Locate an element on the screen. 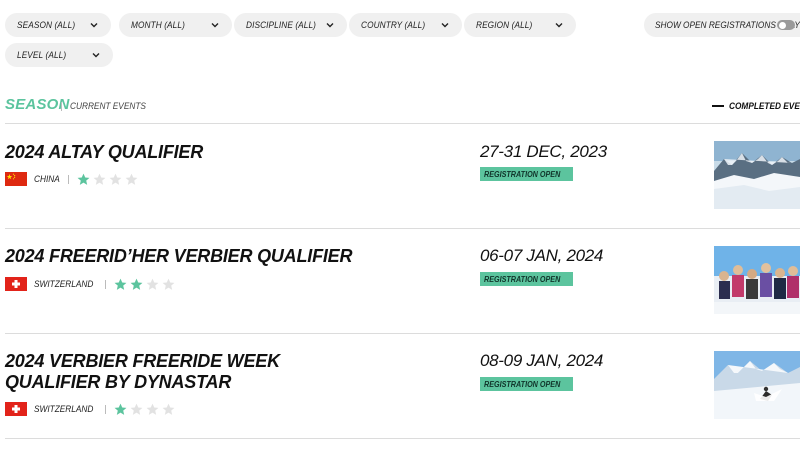 The width and height of the screenshot is (800, 451). season-filter-dropdown: SEASON (ALL) is located at coordinates (58, 25).